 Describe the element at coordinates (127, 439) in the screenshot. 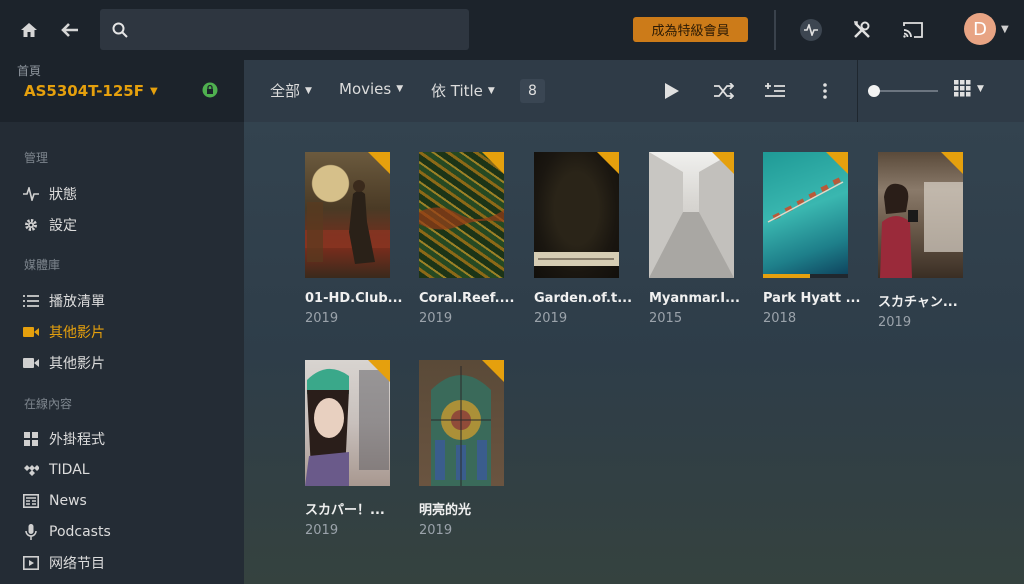

I see `sidebar-item-plugins: 外掛程式` at that location.